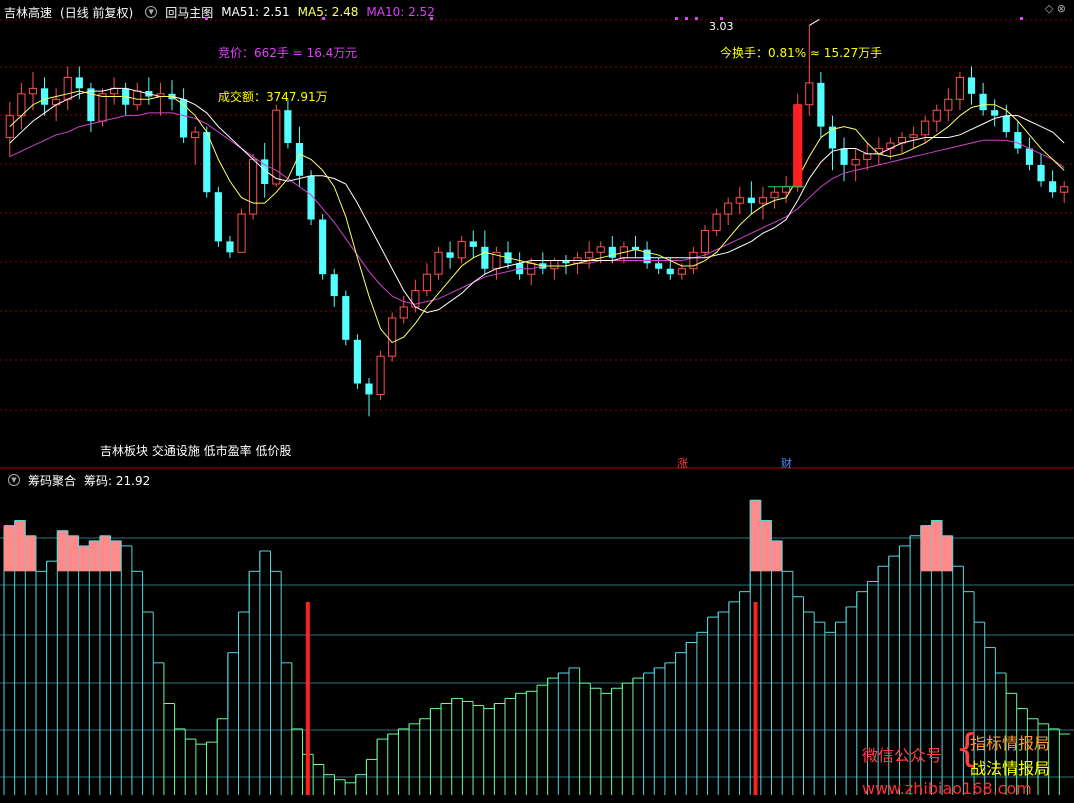  Describe the element at coordinates (117, 480) in the screenshot. I see `sub-value-label: 筹码: 21.92` at that location.